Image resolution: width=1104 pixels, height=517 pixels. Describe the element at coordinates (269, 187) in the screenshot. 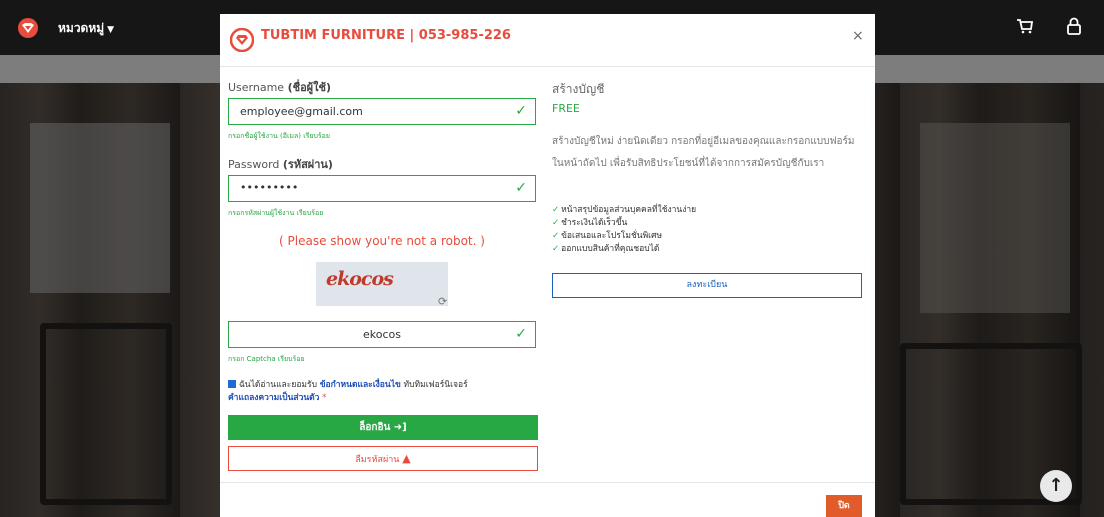

I see `password-value: •••••••••` at that location.